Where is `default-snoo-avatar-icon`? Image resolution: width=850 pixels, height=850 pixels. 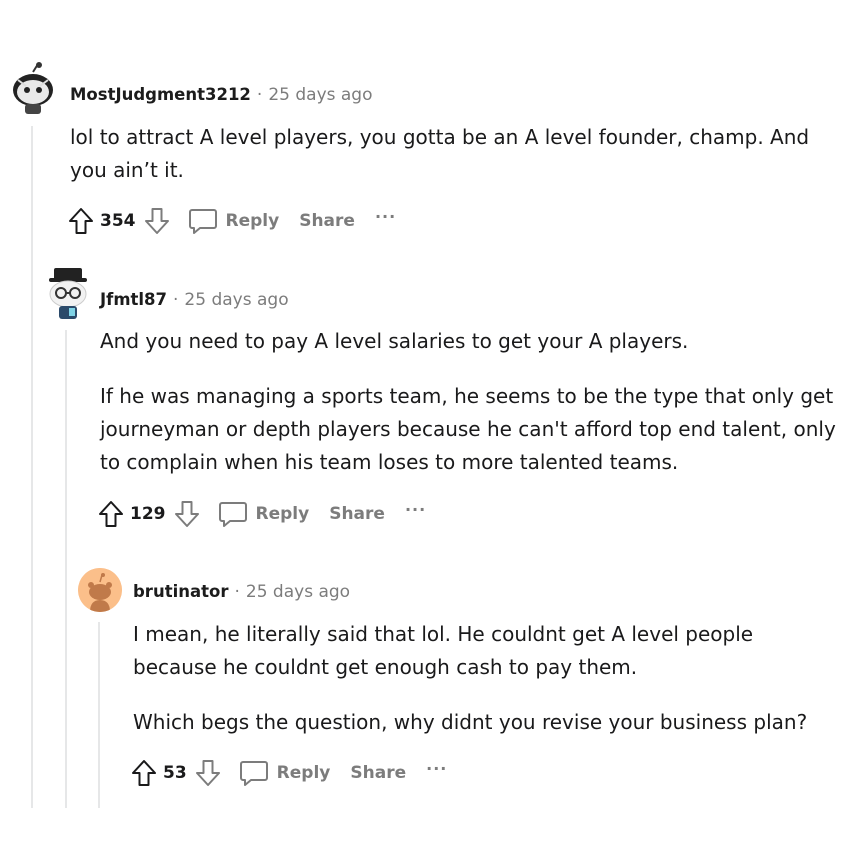 default-snoo-avatar-icon is located at coordinates (100, 590).